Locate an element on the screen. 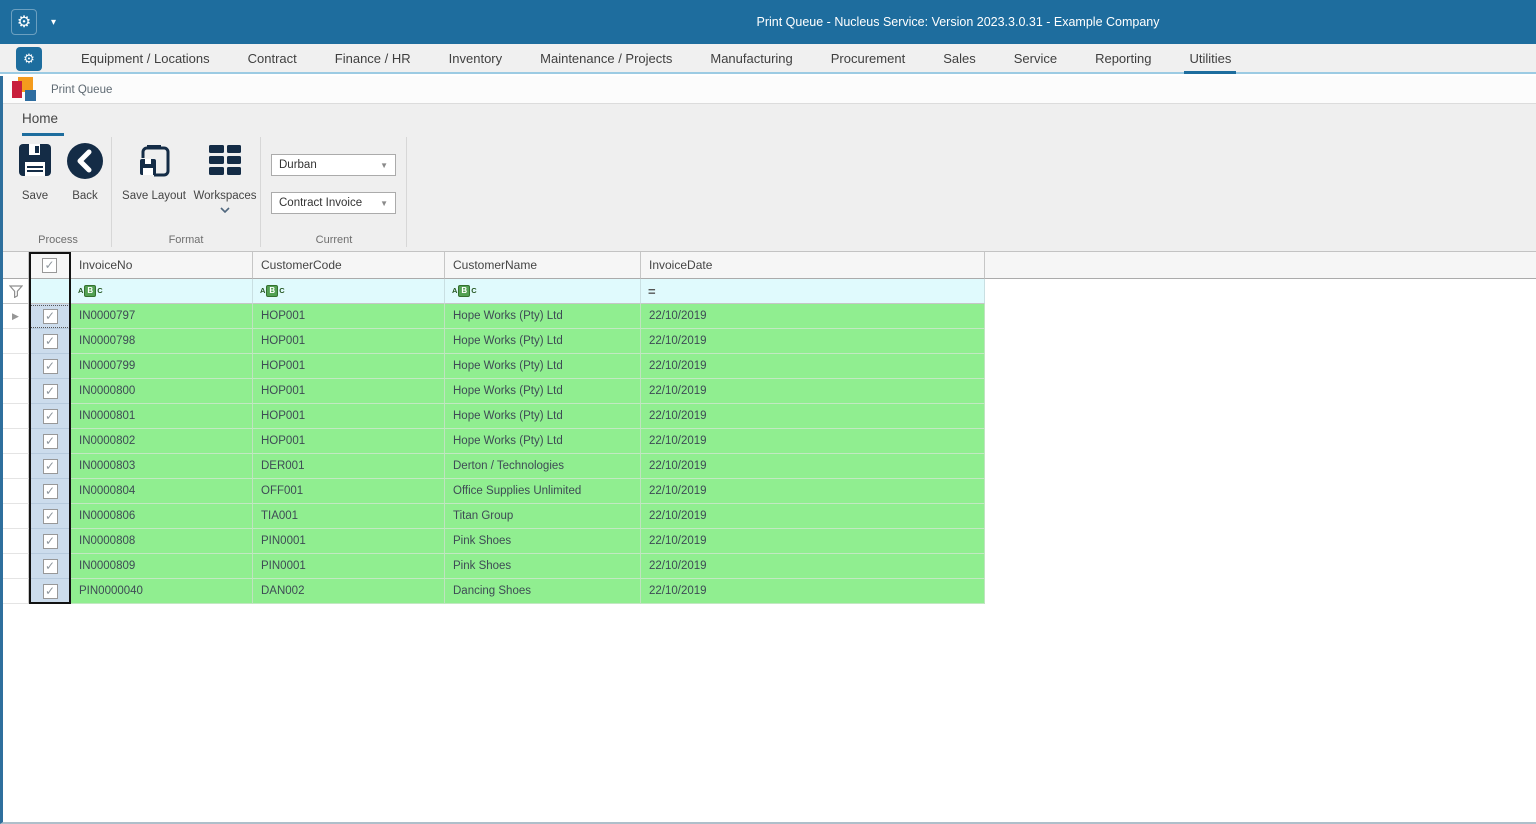 Image resolution: width=1536 pixels, height=824 pixels. cell-invoice-no: PIN0000040 is located at coordinates (162, 591).